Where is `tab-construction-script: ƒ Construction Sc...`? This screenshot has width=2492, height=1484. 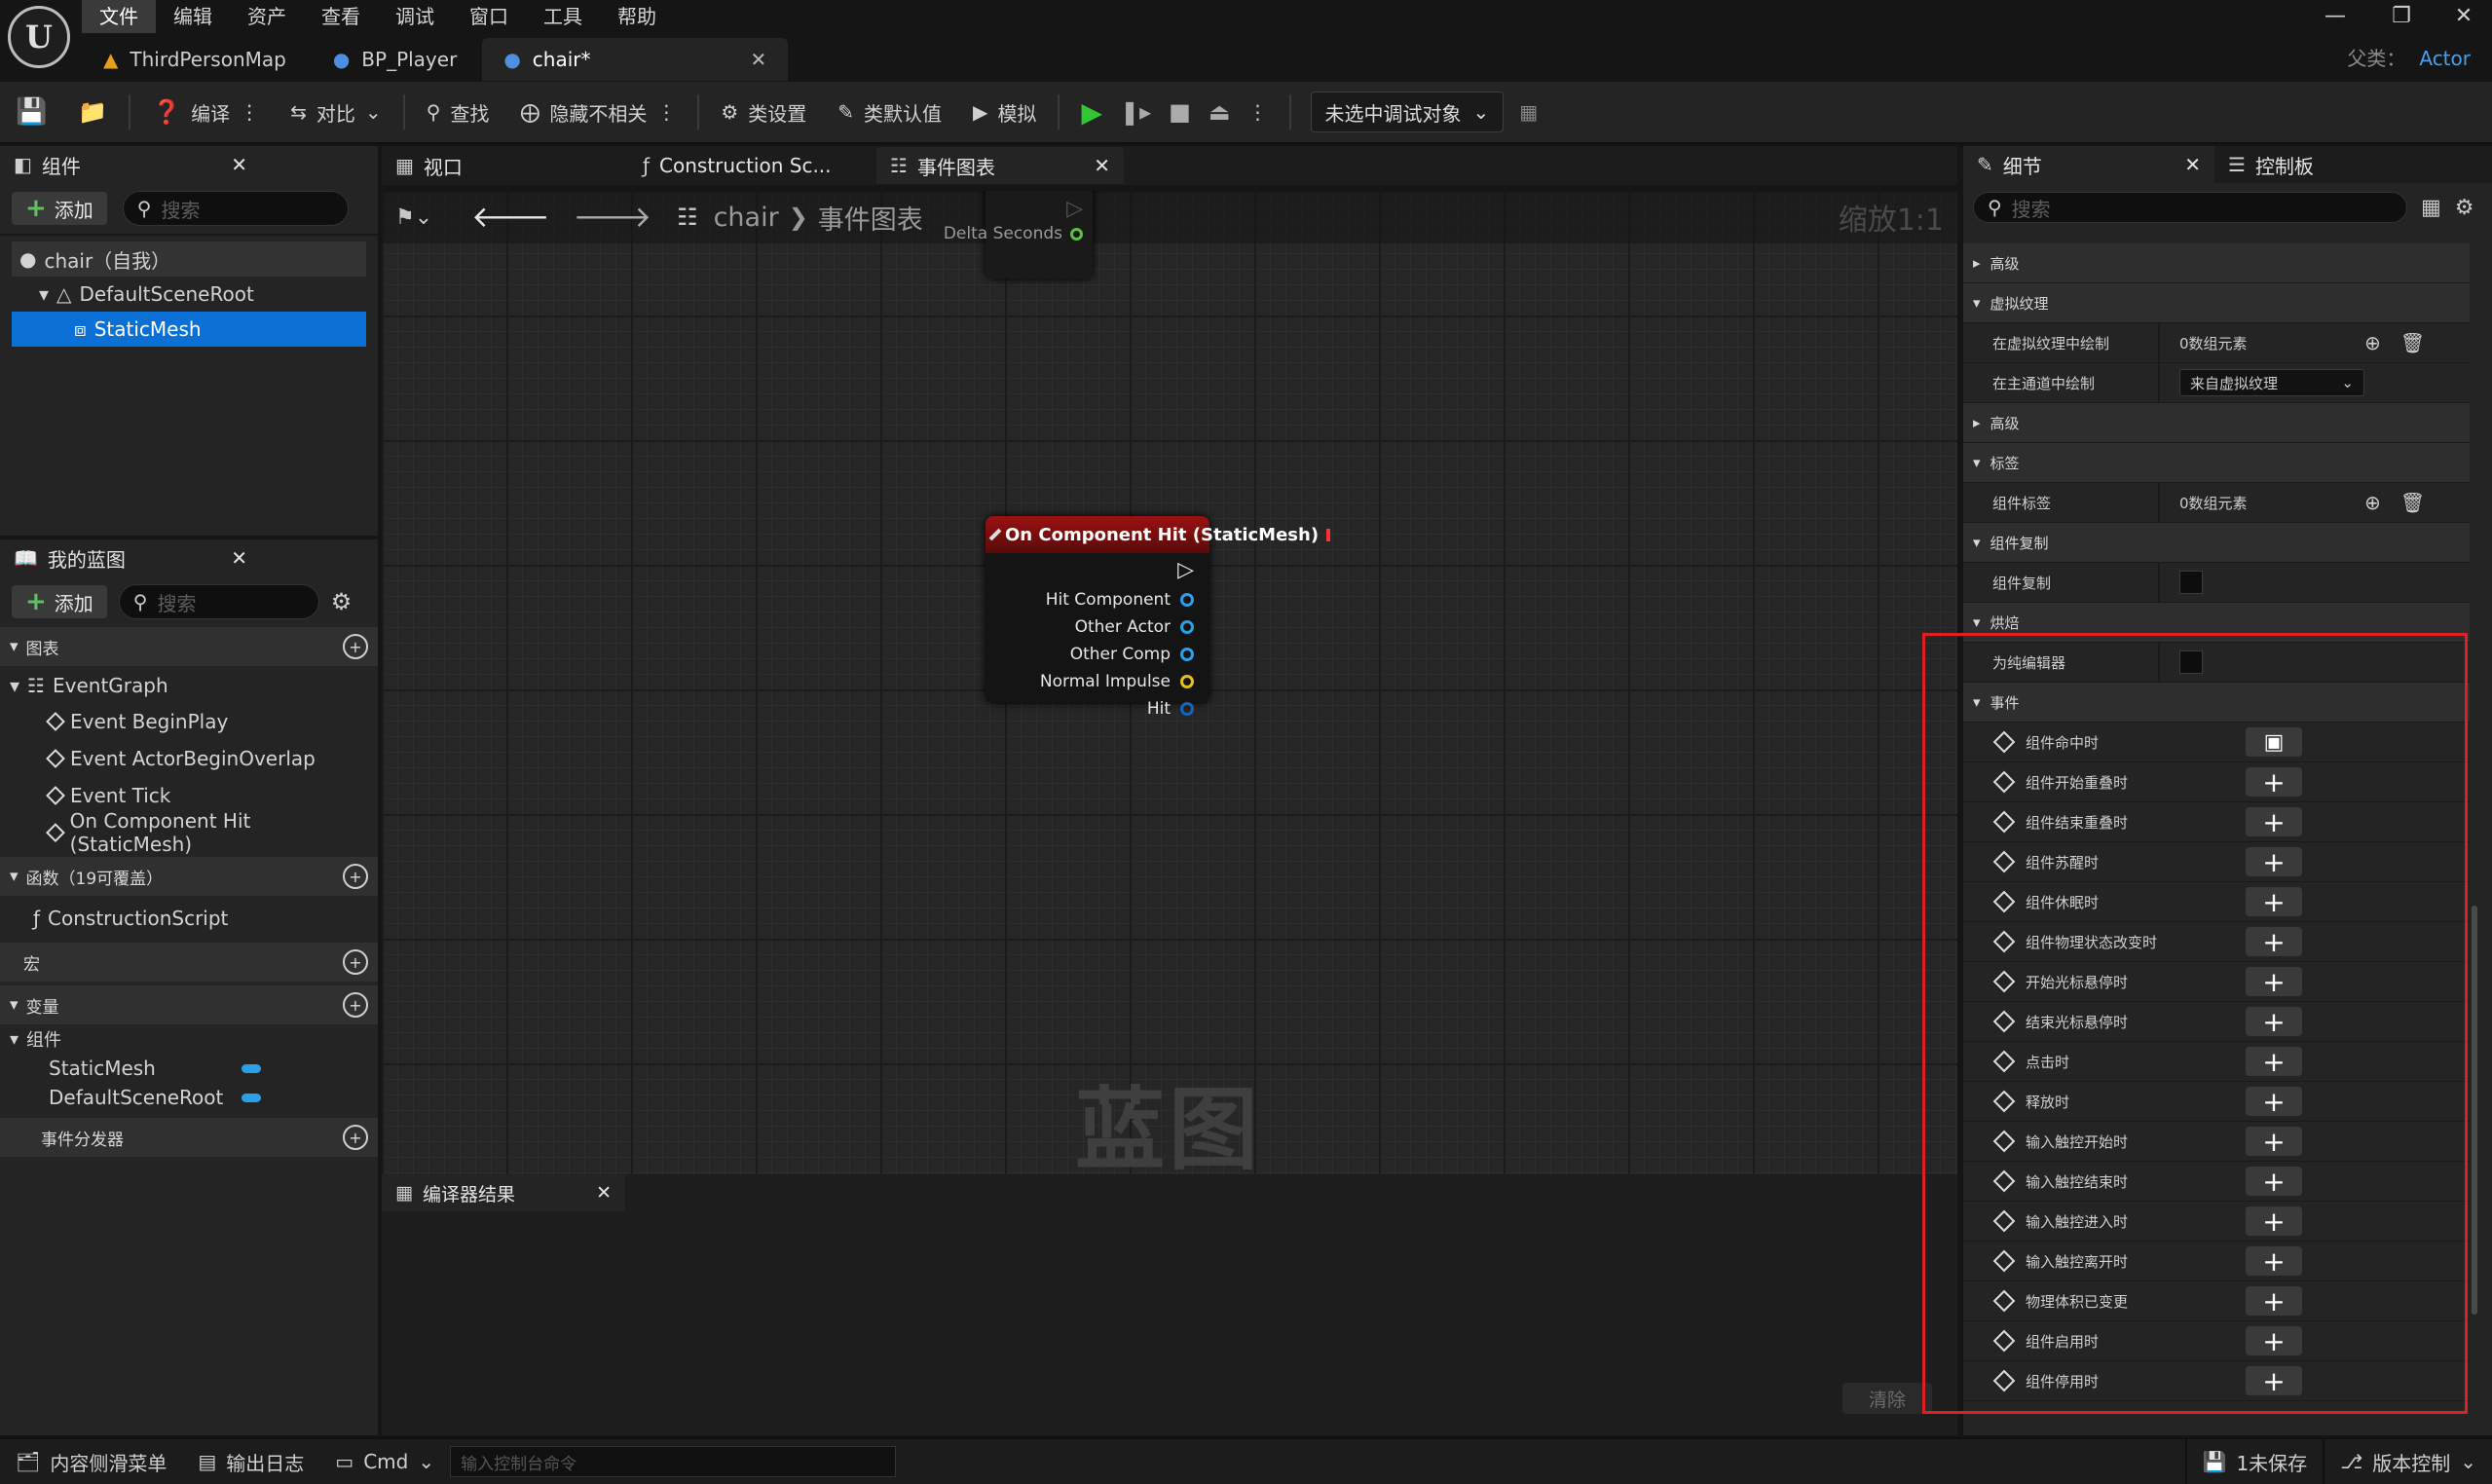 tab-construction-script: ƒ Construction Sc... is located at coordinates (752, 165).